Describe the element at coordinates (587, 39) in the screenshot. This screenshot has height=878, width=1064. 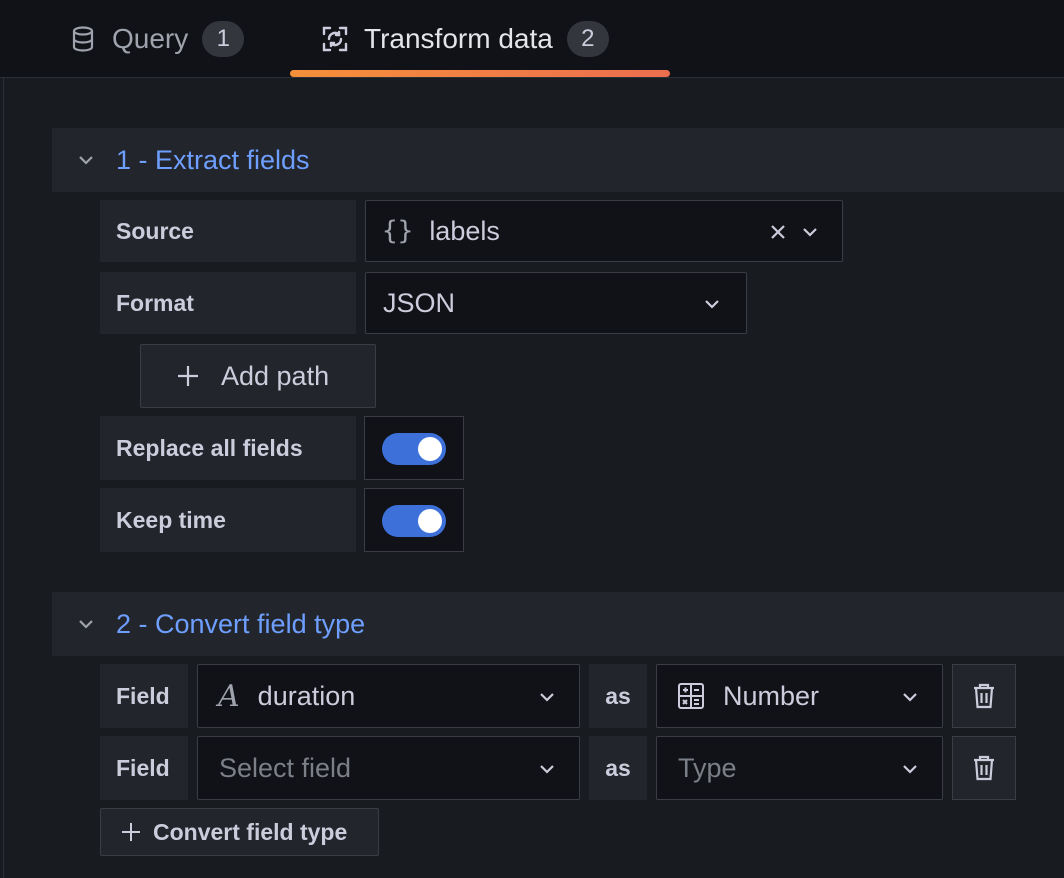
I see `tab-transform-count-badge: 2` at that location.